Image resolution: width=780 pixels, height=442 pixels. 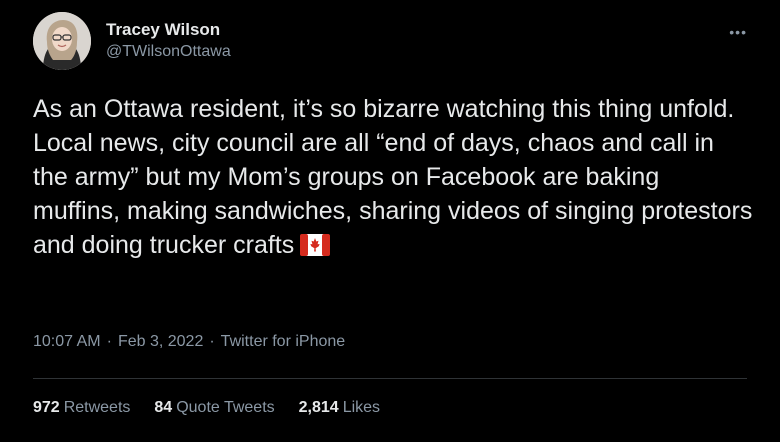 I want to click on retweets-count: 972, so click(x=46, y=407).